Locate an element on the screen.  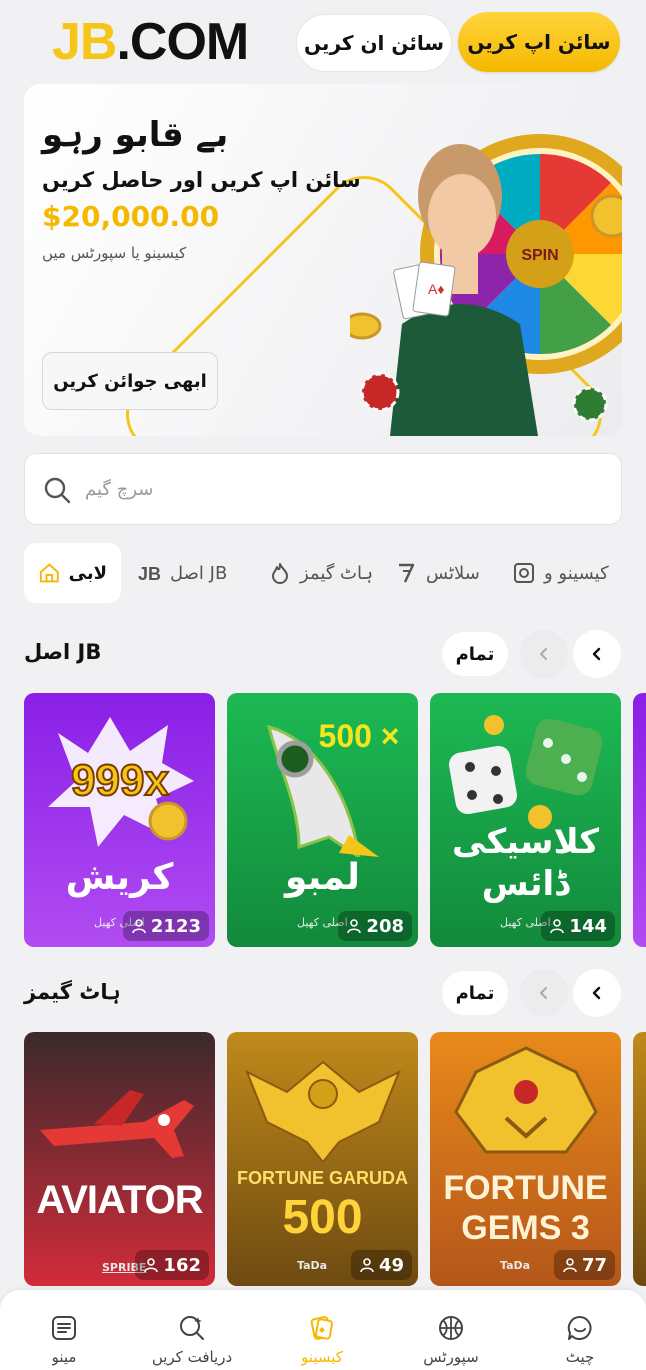
plane-artwork is located at coordinates (117, 1124).